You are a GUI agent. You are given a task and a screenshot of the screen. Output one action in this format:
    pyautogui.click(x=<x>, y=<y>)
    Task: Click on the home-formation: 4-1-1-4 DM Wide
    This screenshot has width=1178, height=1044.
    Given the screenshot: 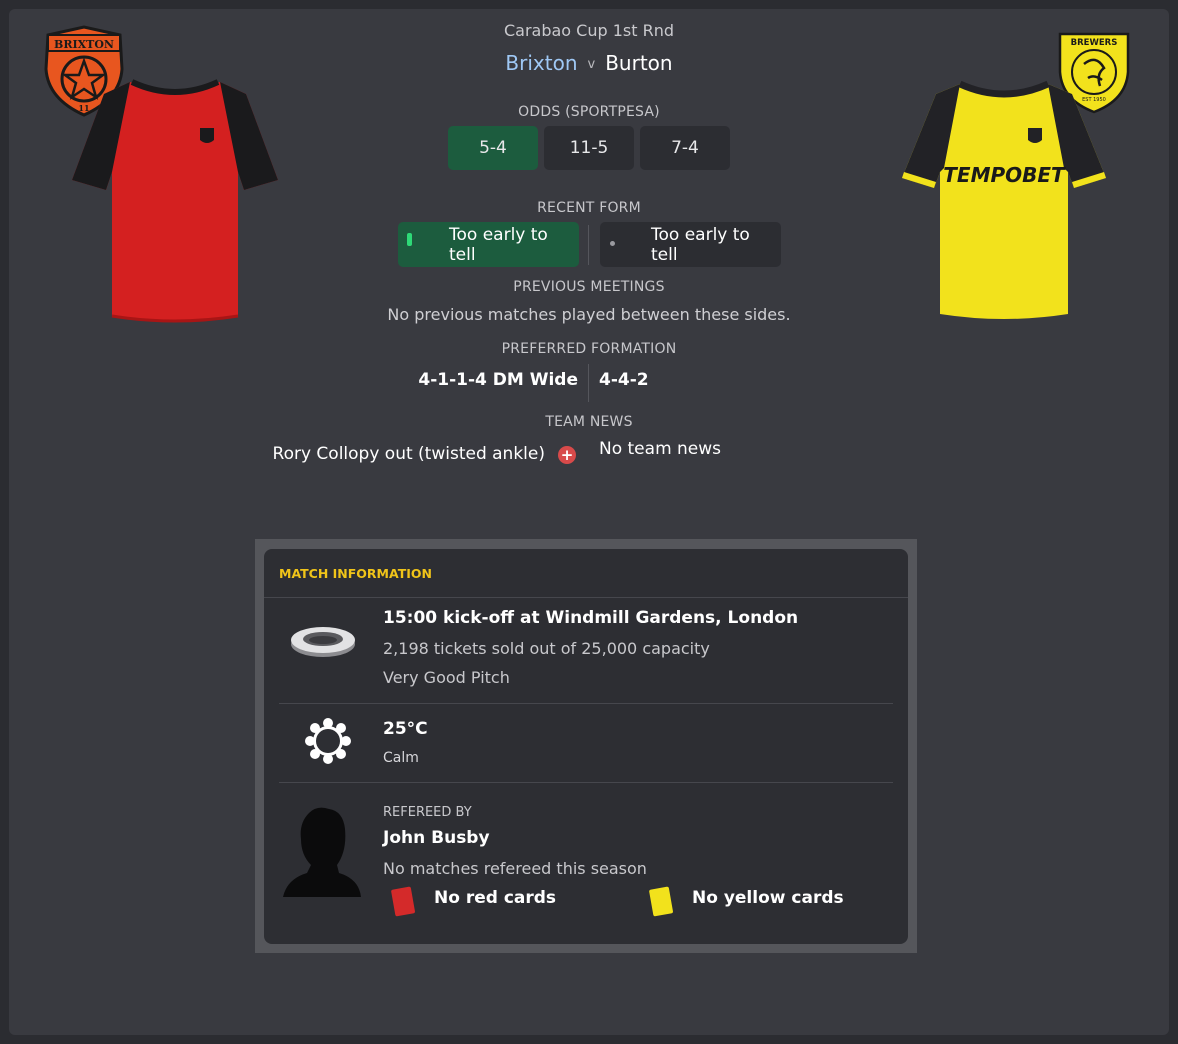 What is the action you would take?
    pyautogui.click(x=498, y=380)
    